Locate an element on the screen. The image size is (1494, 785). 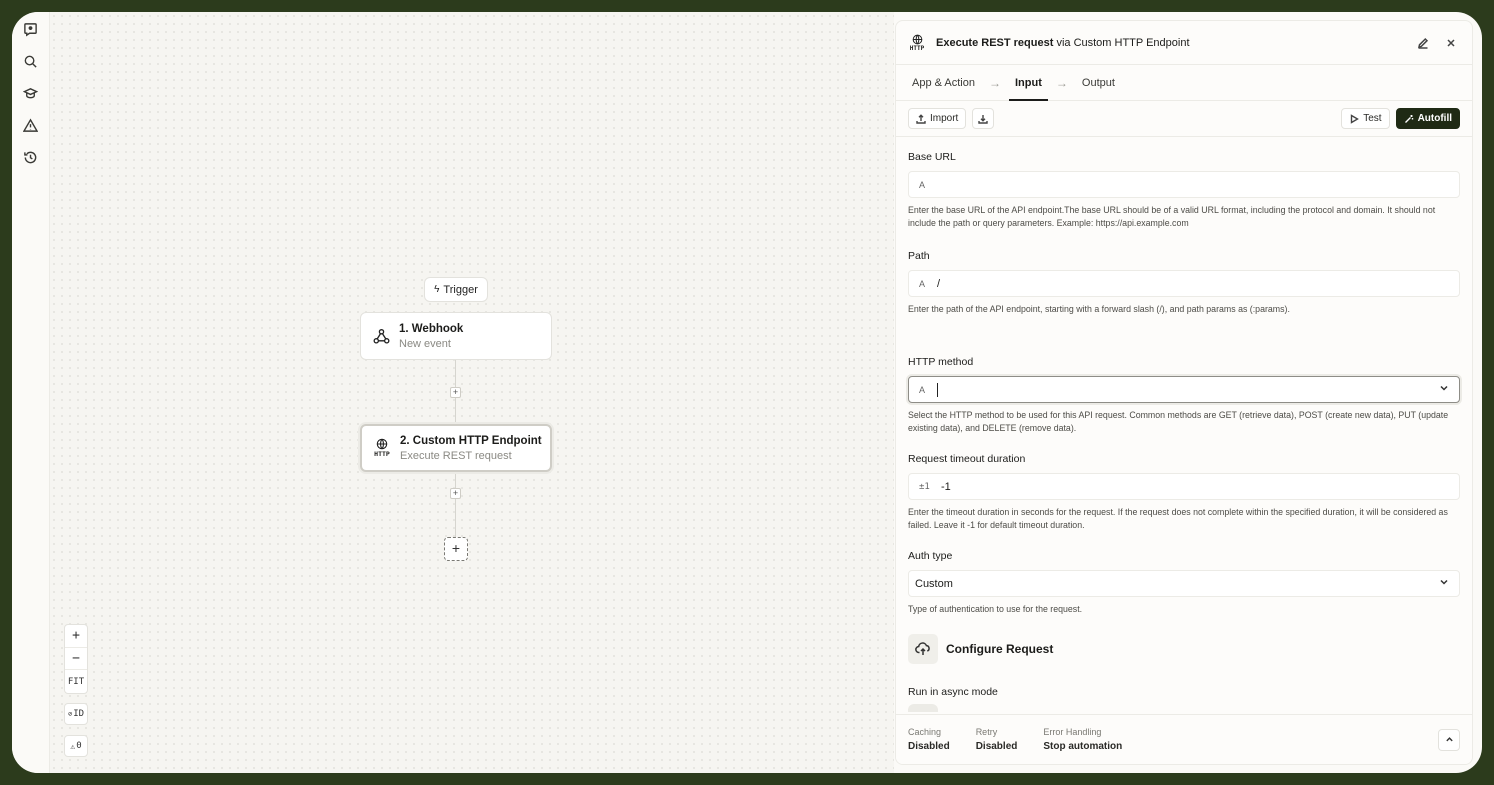
caching-setting: Caching Disabled is located at coordinates (929, 739).